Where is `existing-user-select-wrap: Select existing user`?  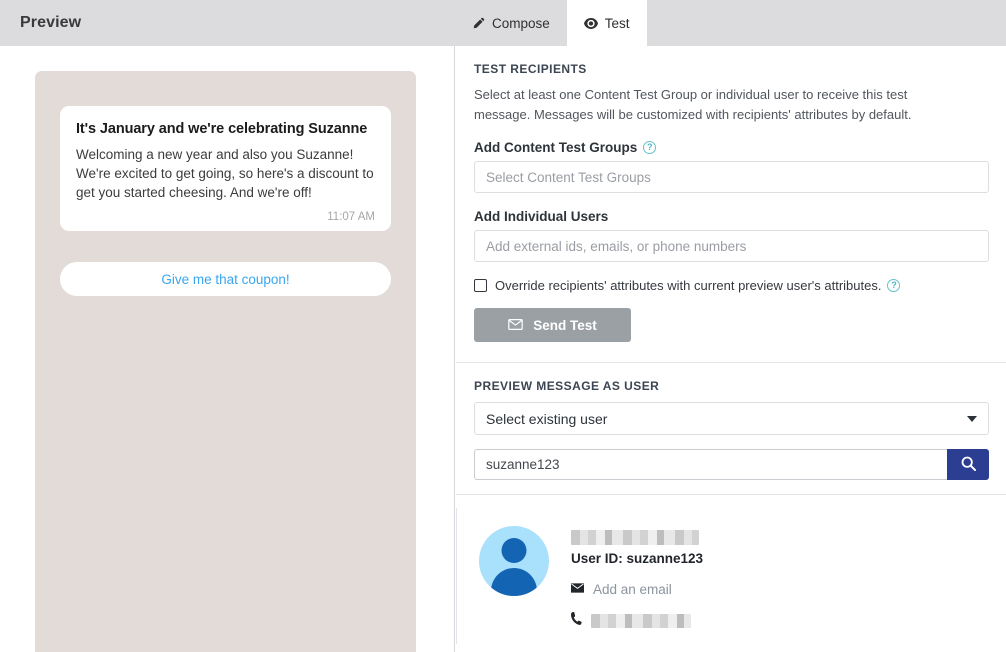
existing-user-select-wrap: Select existing user is located at coordinates (731, 419).